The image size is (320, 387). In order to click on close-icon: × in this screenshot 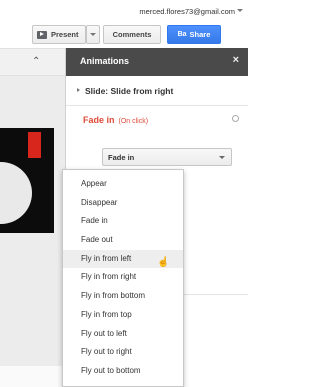, I will do `click(236, 60)`.